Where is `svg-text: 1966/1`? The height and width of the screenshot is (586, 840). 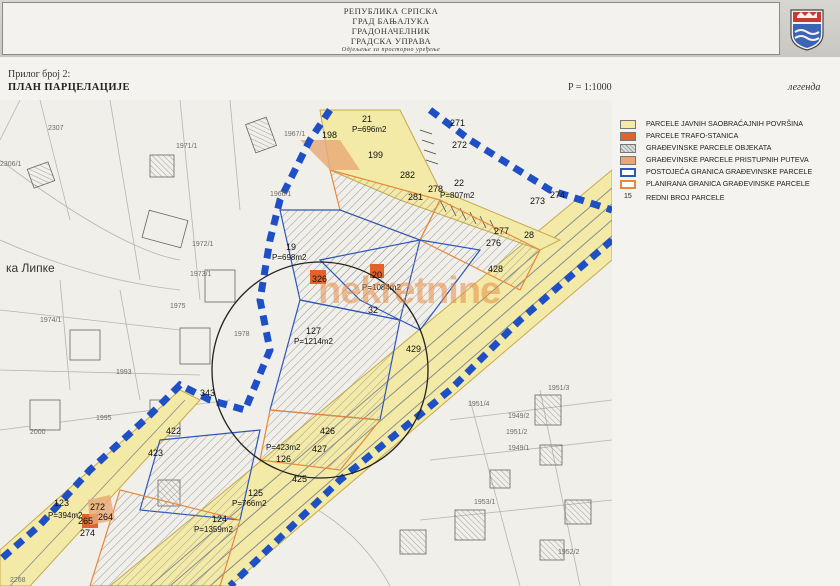
svg-text: 1966/1 is located at coordinates (281, 194).